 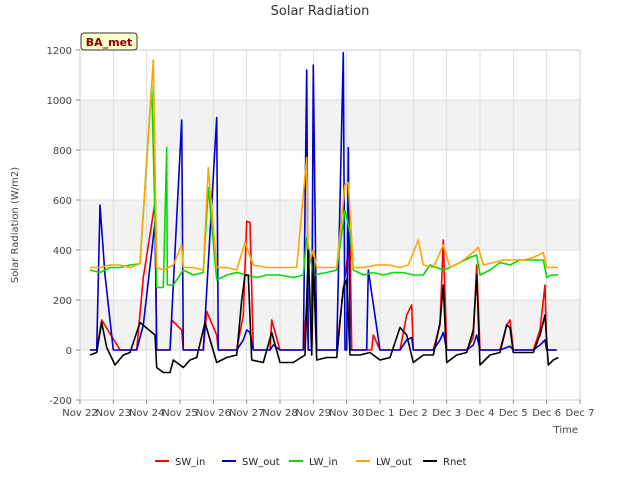 What do you see at coordinates (565, 430) in the screenshot?
I see `x-axis-label: Time` at bounding box center [565, 430].